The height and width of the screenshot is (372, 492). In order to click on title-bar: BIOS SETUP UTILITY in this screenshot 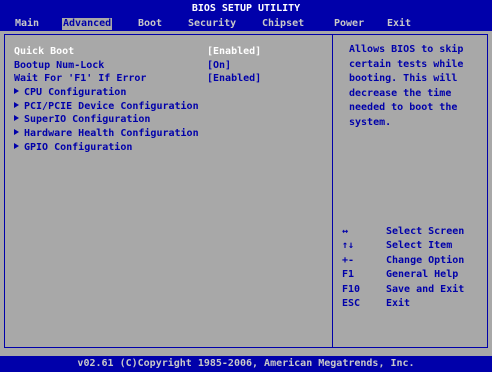, I will do `click(246, 8)`.